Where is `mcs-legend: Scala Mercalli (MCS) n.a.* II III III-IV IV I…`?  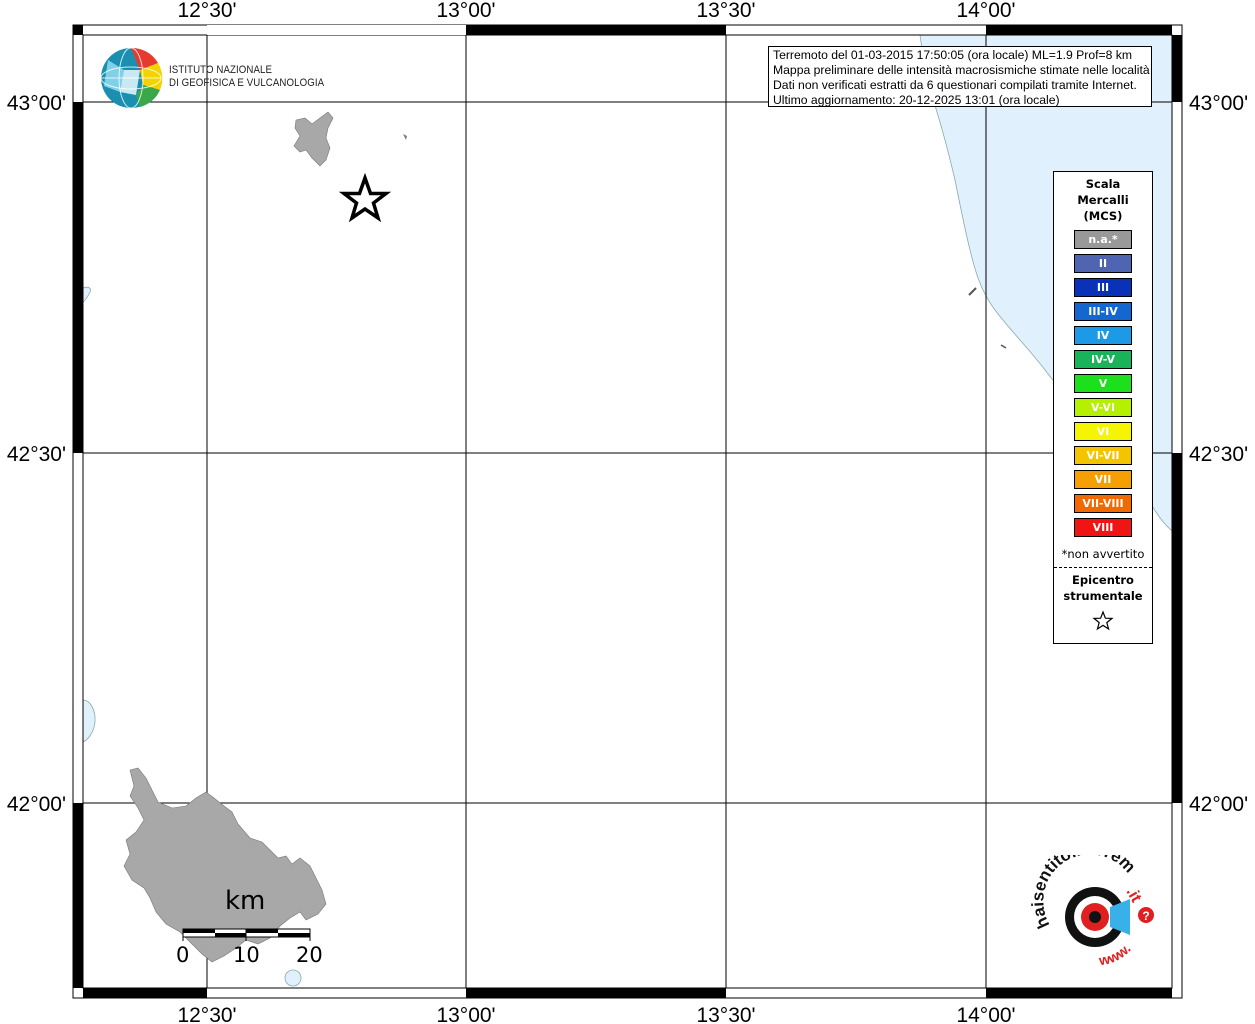
mcs-legend: Scala Mercalli (MCS) n.a.* II III III-IV IV I… is located at coordinates (1103, 407).